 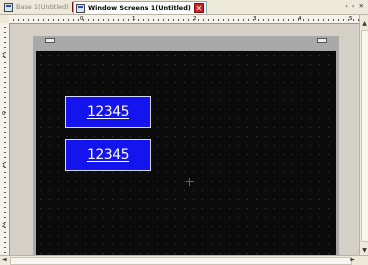 I want to click on scroll-right-icon: ►, so click(x=352, y=260).